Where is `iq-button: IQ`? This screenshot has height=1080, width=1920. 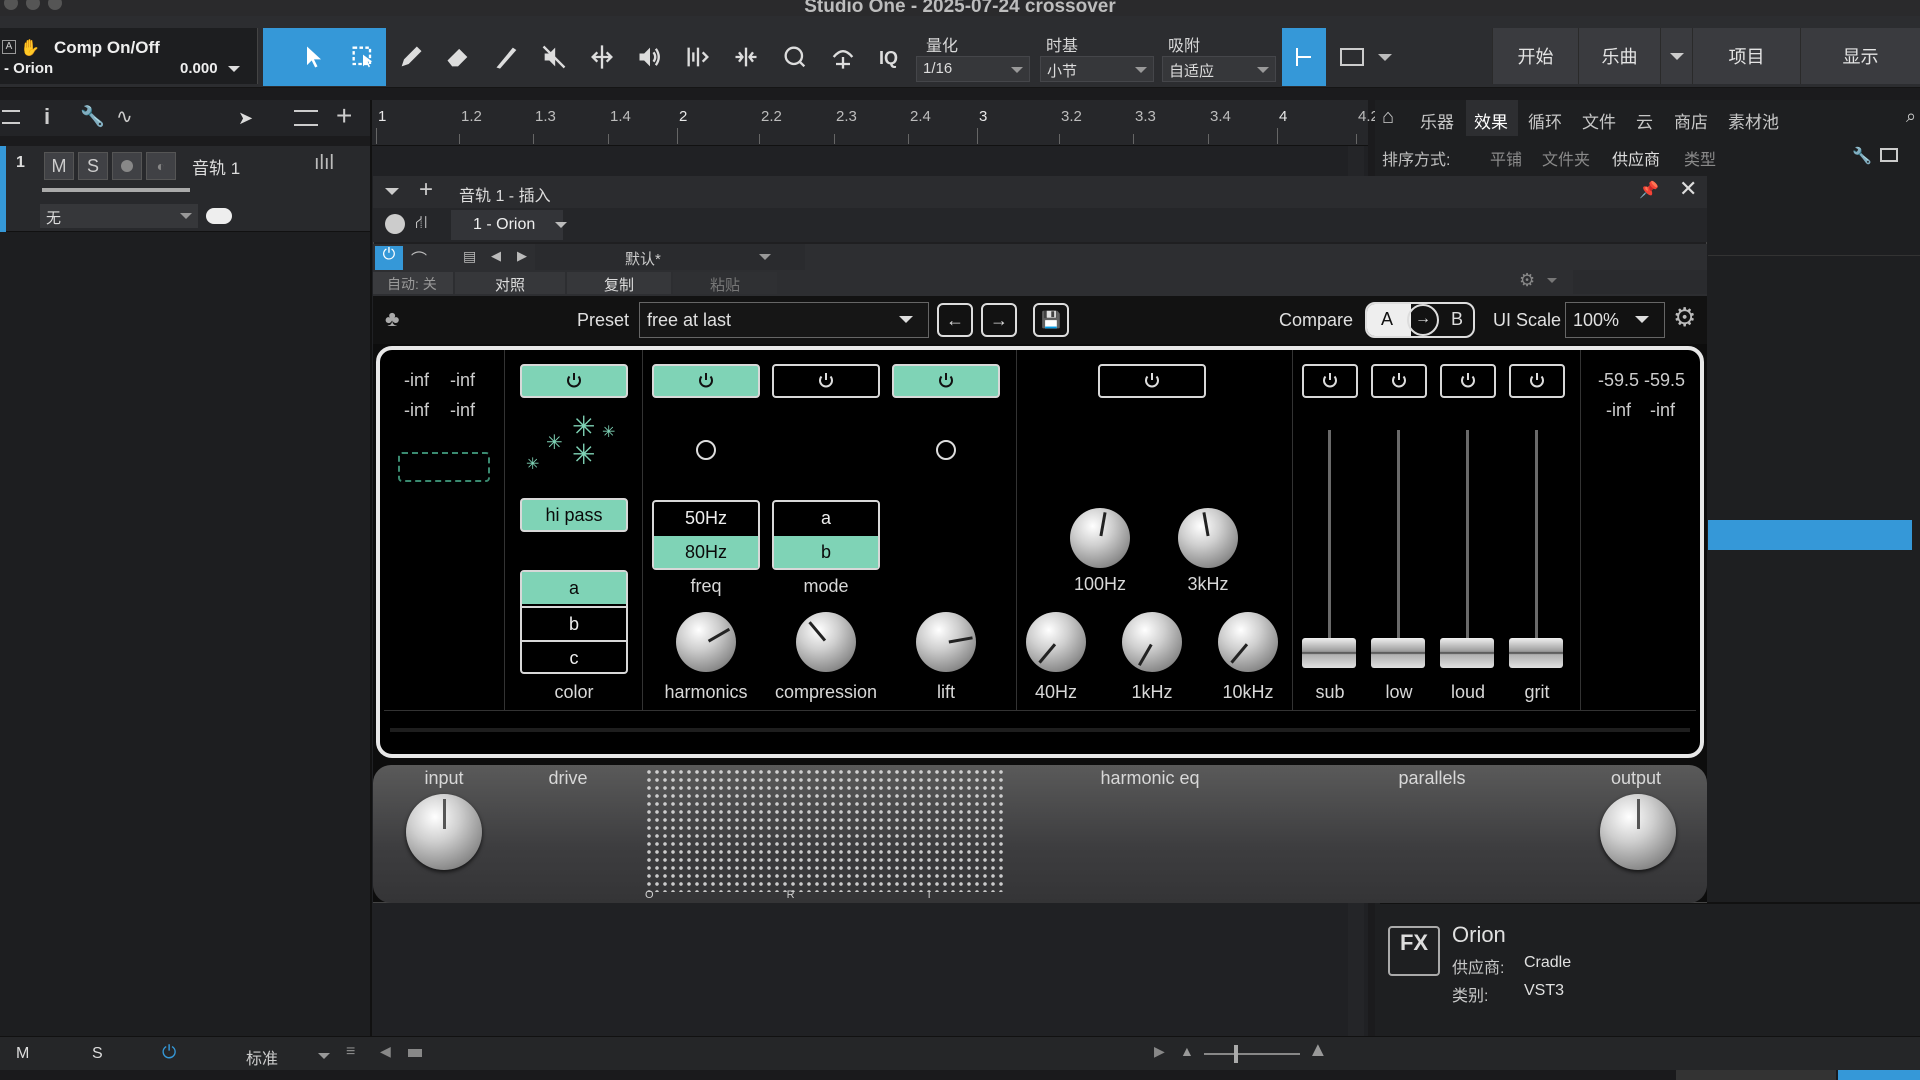 iq-button: IQ is located at coordinates (888, 58).